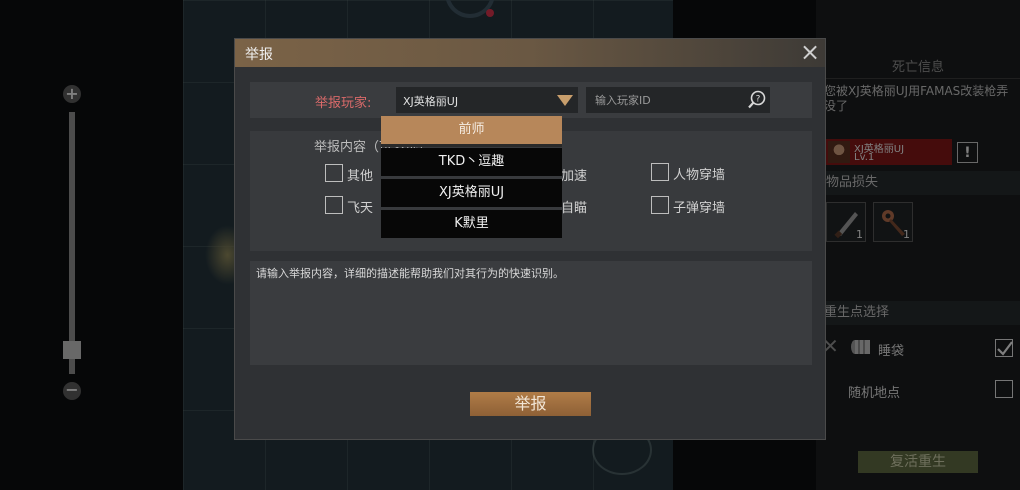 This screenshot has width=1020, height=490. I want to click on player-row: 举报玩家: XJ英格丽UJ ?, so click(531, 100).